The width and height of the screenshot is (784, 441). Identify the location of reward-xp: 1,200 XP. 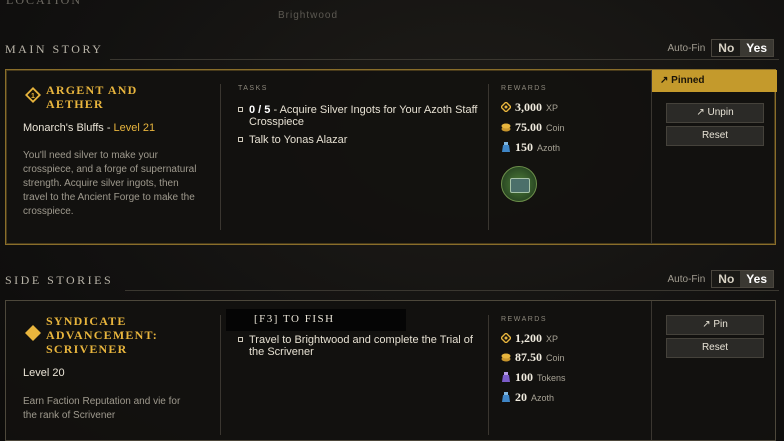
(529, 338).